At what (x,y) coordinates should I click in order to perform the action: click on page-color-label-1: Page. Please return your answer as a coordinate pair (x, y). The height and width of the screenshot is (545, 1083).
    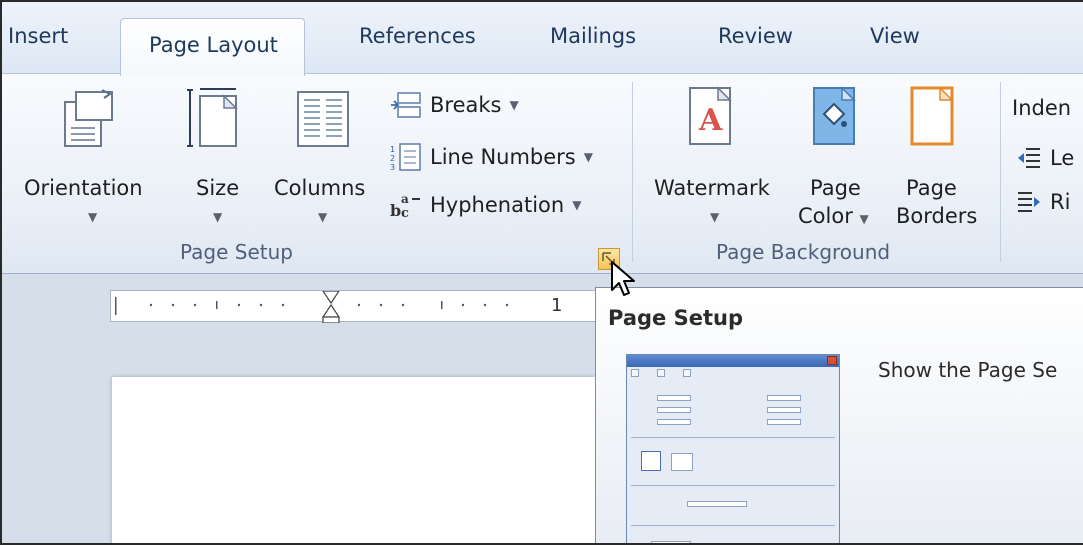
    Looking at the image, I should click on (835, 188).